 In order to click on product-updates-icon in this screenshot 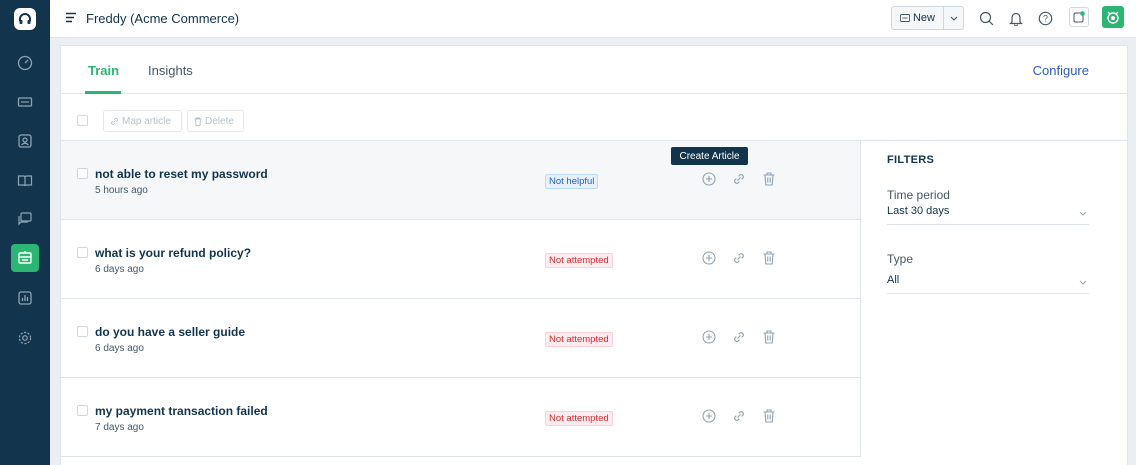, I will do `click(1079, 17)`.